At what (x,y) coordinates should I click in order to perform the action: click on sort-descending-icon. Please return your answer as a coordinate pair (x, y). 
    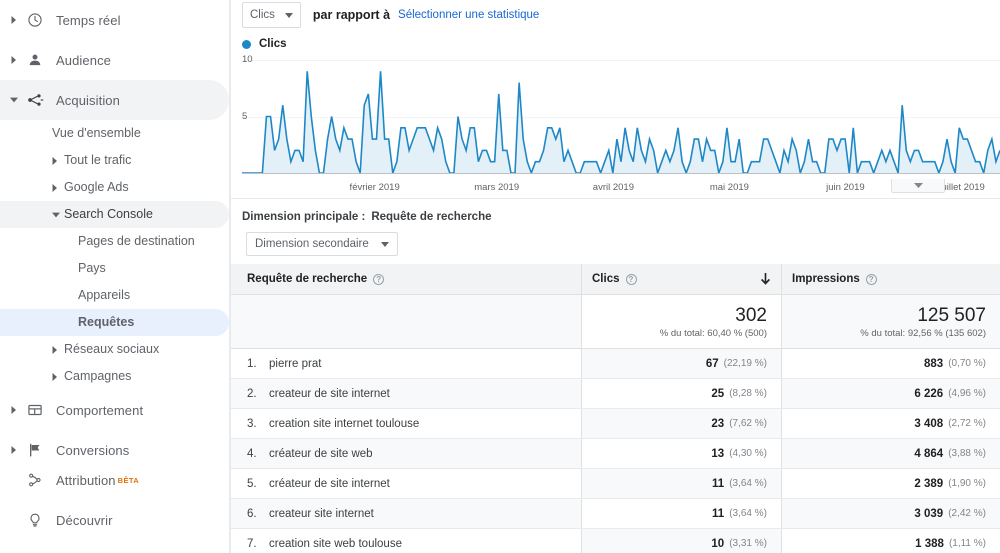
    Looking at the image, I should click on (765, 279).